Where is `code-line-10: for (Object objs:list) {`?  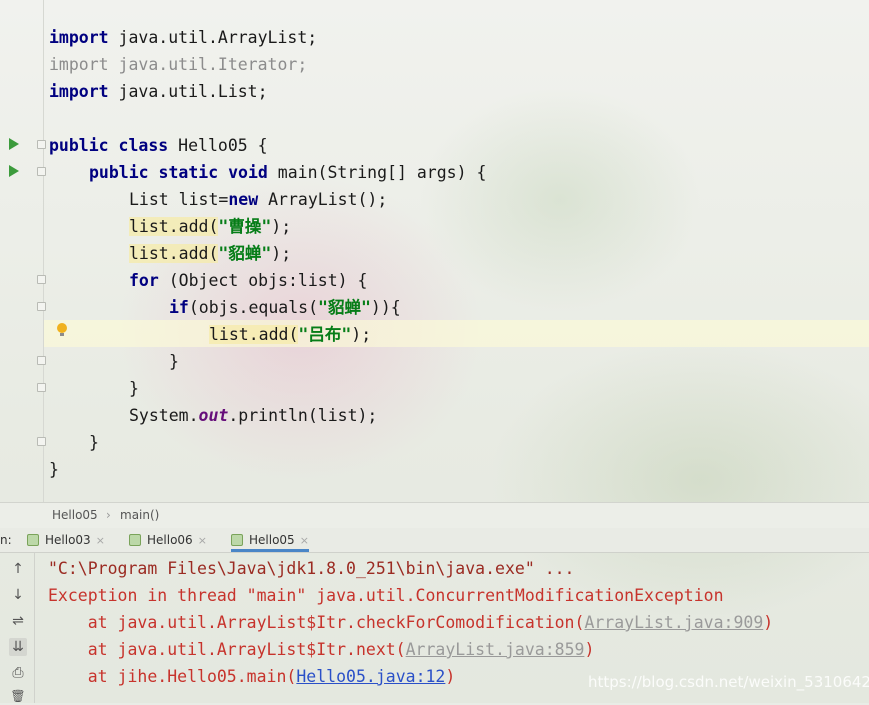 code-line-10: for (Object objs:list) { is located at coordinates (248, 280).